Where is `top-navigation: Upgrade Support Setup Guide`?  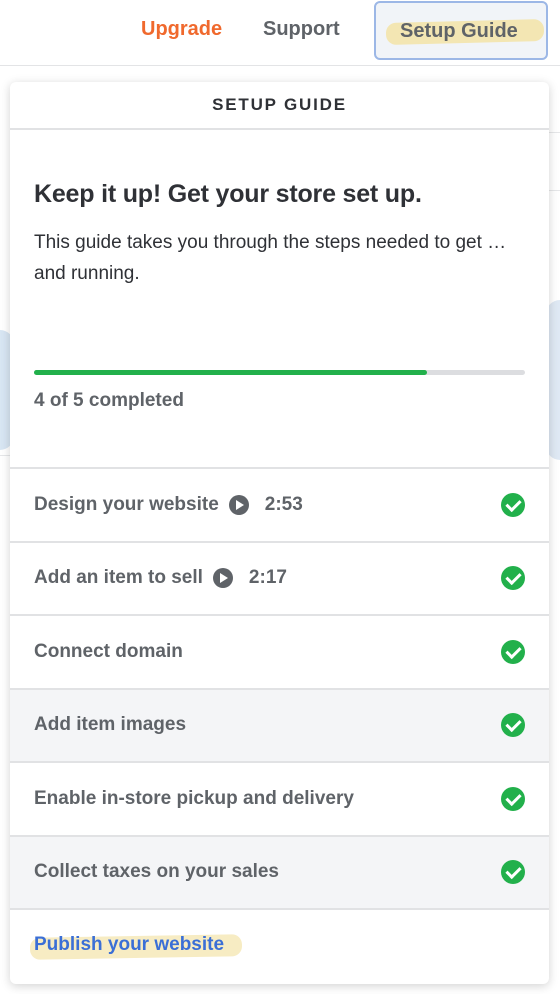 top-navigation: Upgrade Support Setup Guide is located at coordinates (280, 33).